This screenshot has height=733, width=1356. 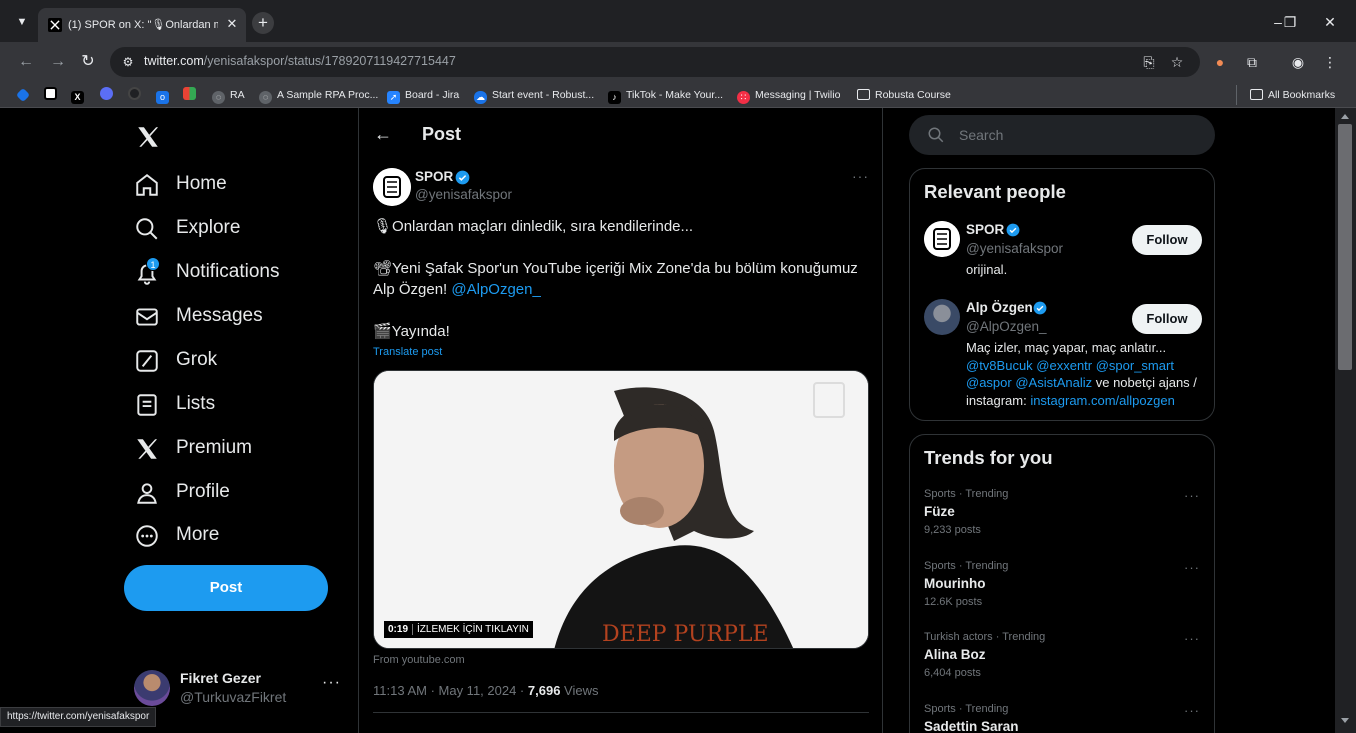 What do you see at coordinates (486, 690) in the screenshot?
I see `post-meta: 11:13 AM · May 11, 2024 · 7,696 Views` at bounding box center [486, 690].